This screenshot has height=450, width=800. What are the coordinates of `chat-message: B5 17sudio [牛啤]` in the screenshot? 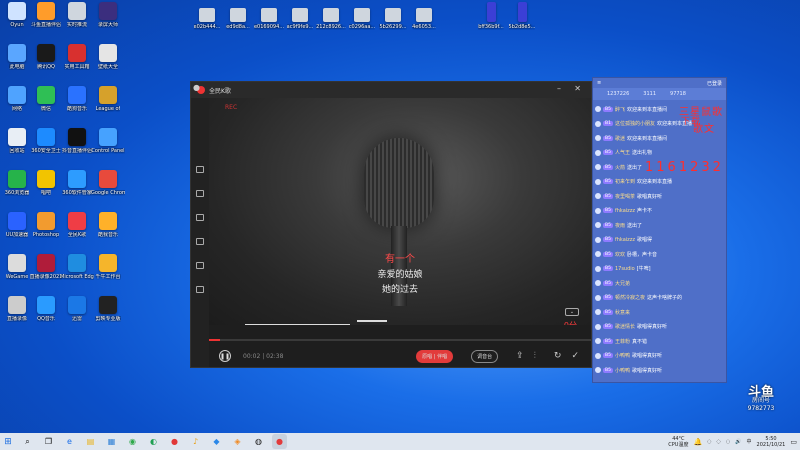 It's located at (623, 269).